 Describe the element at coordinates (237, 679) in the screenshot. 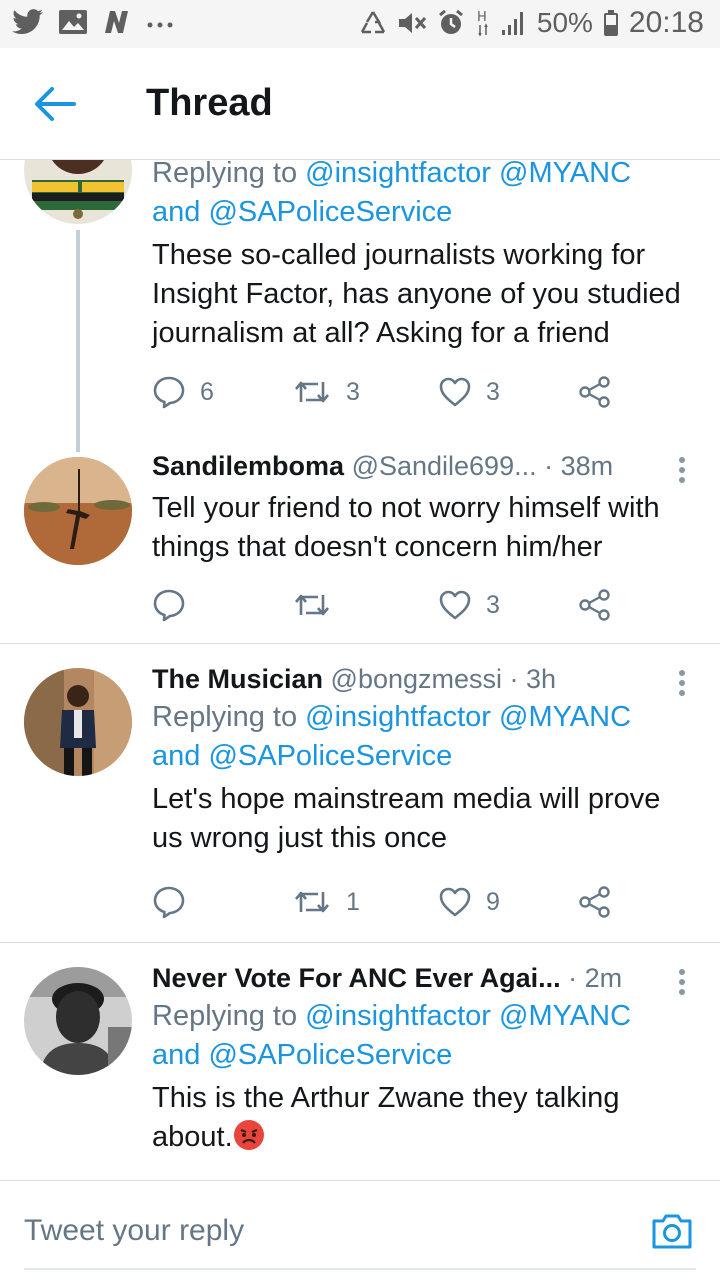

I see `display-name: The Musician` at that location.